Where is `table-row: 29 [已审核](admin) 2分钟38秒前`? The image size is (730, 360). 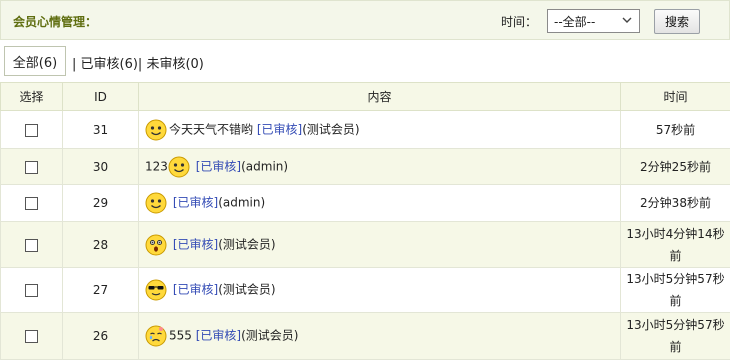
table-row: 29 [已审核](admin) 2分钟38秒前 is located at coordinates (365, 203).